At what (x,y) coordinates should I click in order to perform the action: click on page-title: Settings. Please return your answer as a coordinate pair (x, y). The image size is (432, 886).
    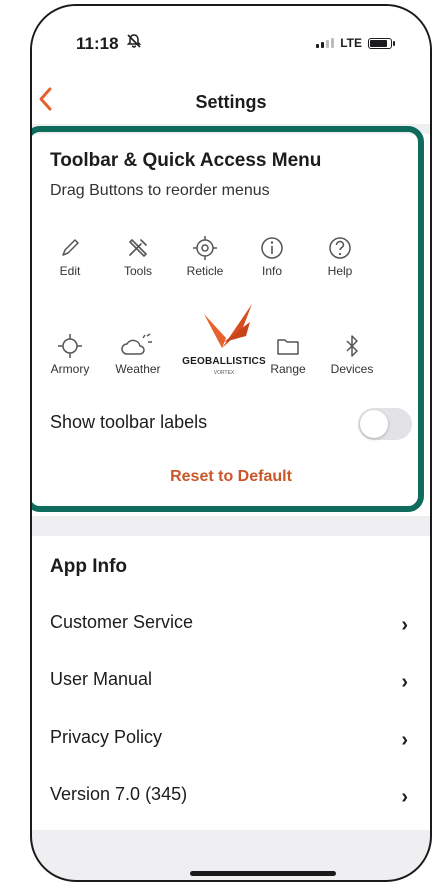
    Looking at the image, I should click on (231, 102).